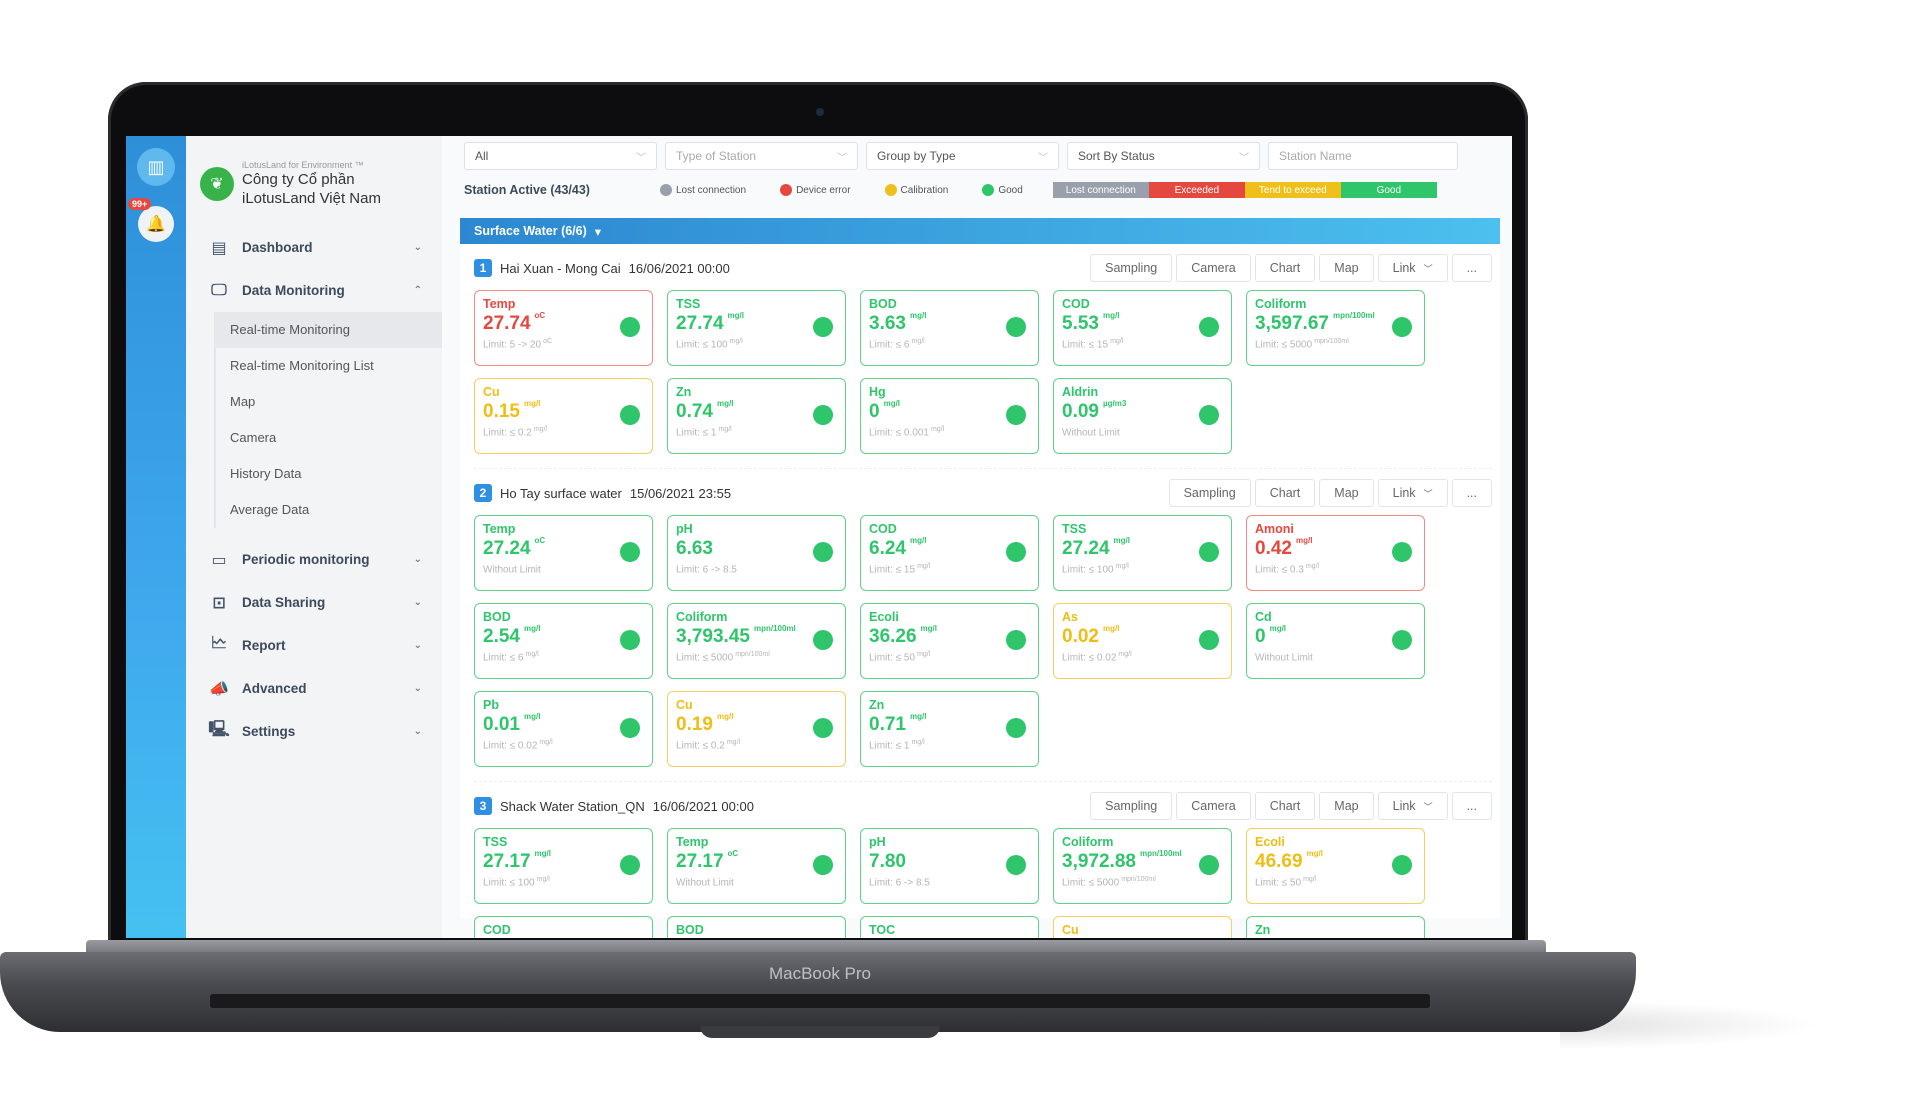 Image resolution: width=1920 pixels, height=1094 pixels. I want to click on measurement-card: pH 6.63 Limit: 6 -> 8.5, so click(756, 553).